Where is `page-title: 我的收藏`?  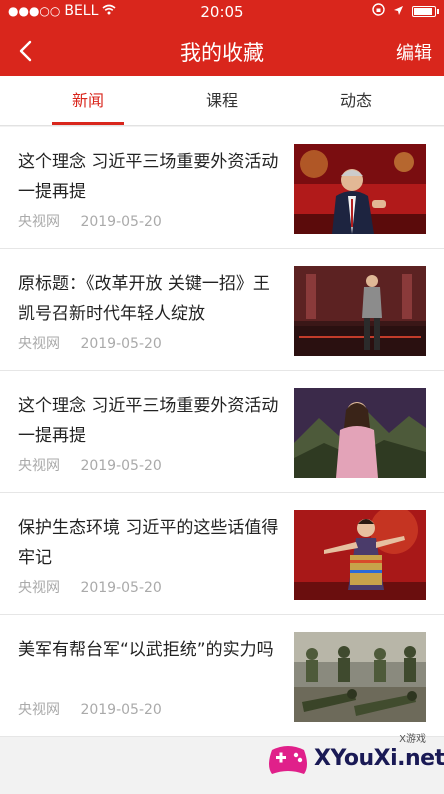 page-title: 我的收藏 is located at coordinates (222, 53).